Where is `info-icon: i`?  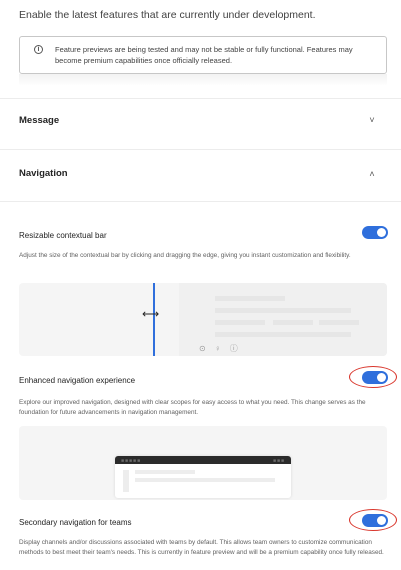 info-icon: i is located at coordinates (38, 49).